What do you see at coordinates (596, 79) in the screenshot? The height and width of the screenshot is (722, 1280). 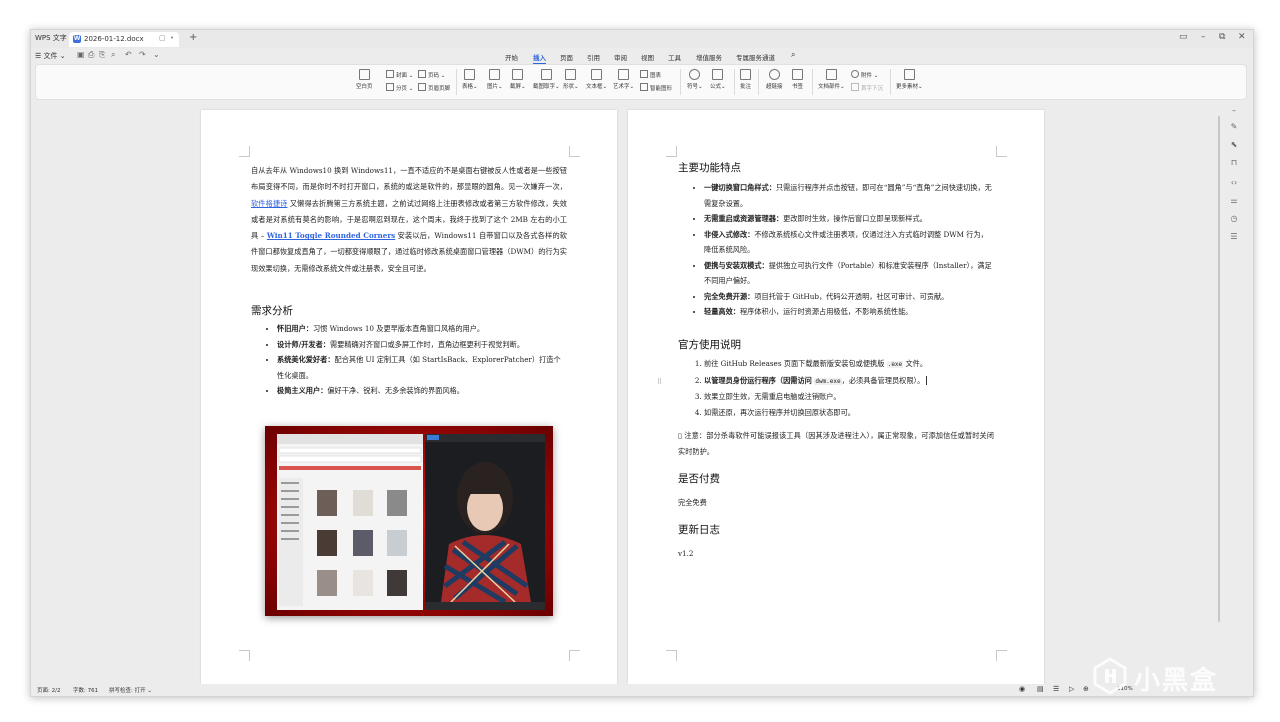 I see `textbox-button: 文本框⌄` at bounding box center [596, 79].